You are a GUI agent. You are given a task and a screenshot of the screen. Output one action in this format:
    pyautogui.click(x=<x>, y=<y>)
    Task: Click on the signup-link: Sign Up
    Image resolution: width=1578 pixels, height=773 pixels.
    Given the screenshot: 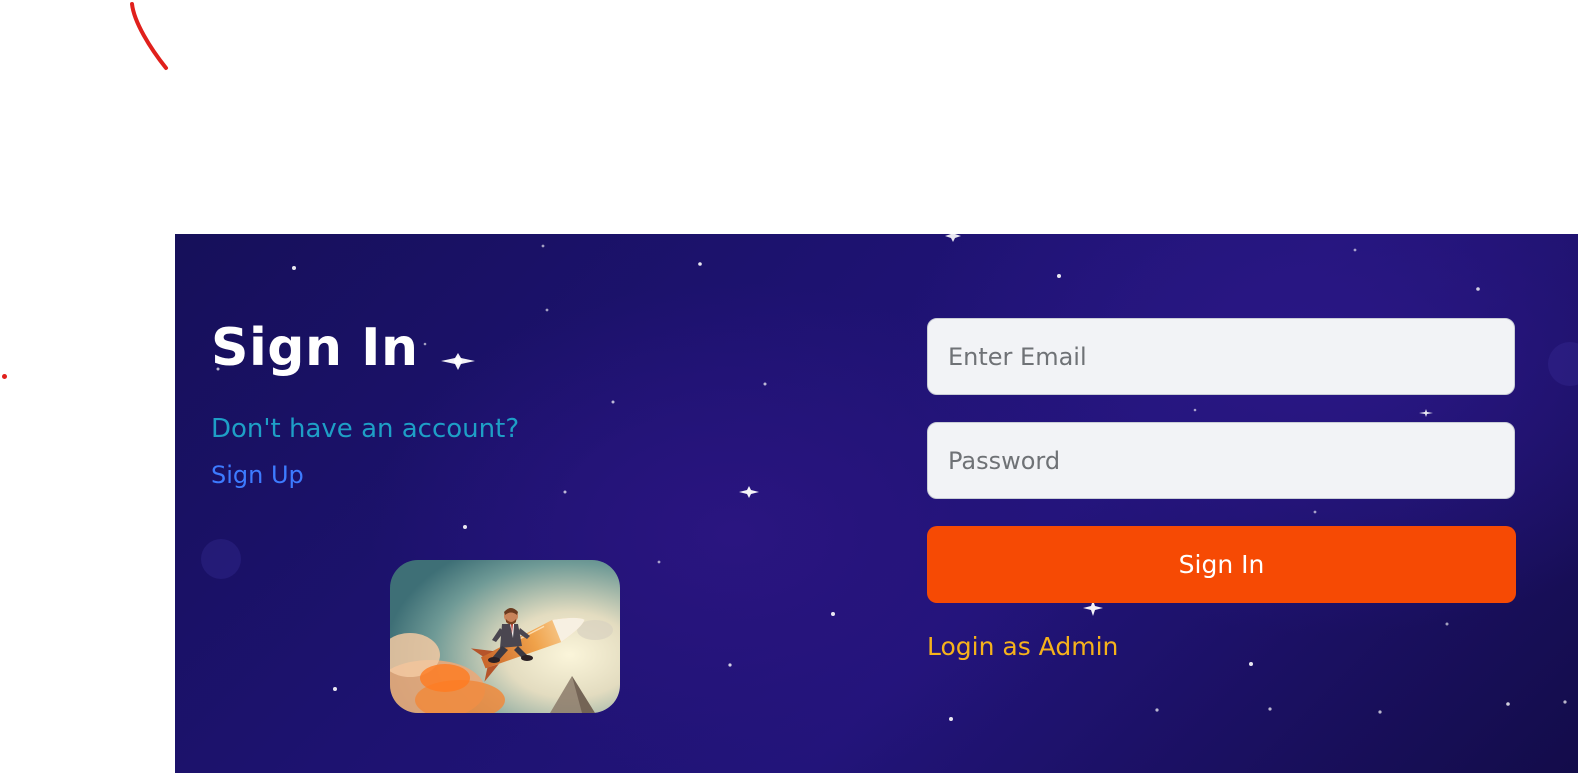 What is the action you would take?
    pyautogui.click(x=257, y=475)
    